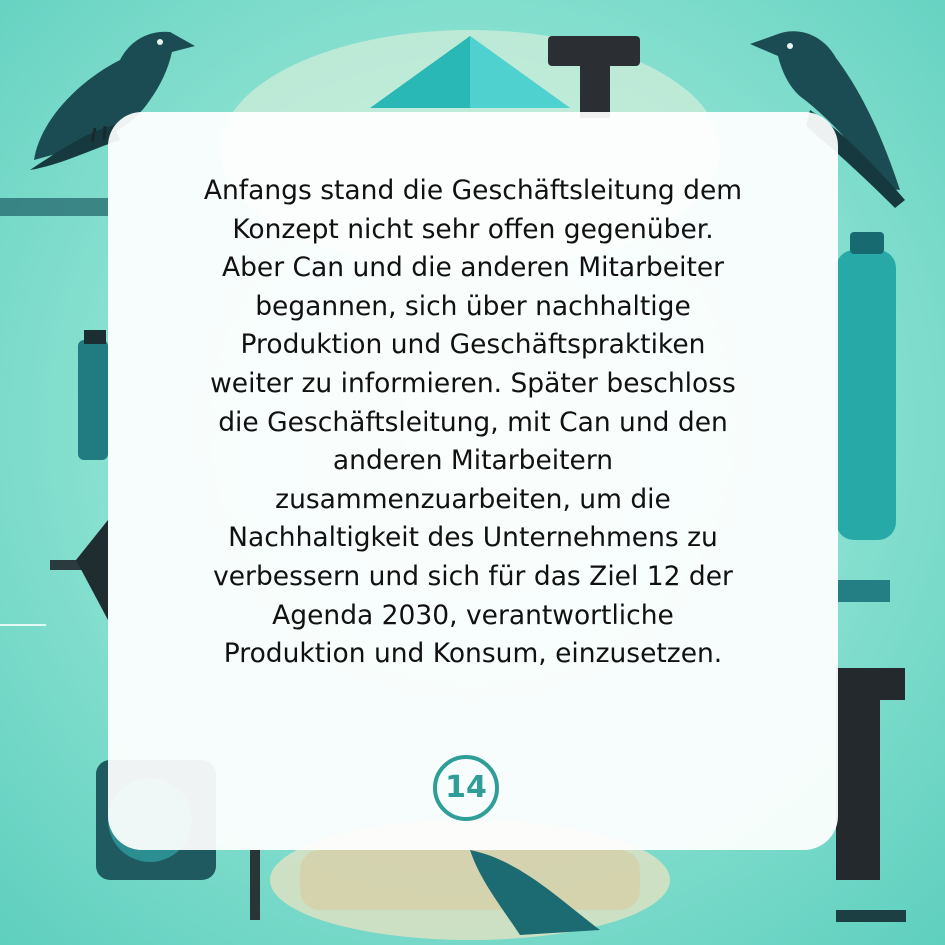 The width and height of the screenshot is (945, 945). I want to click on page-number-badge: 14, so click(466, 788).